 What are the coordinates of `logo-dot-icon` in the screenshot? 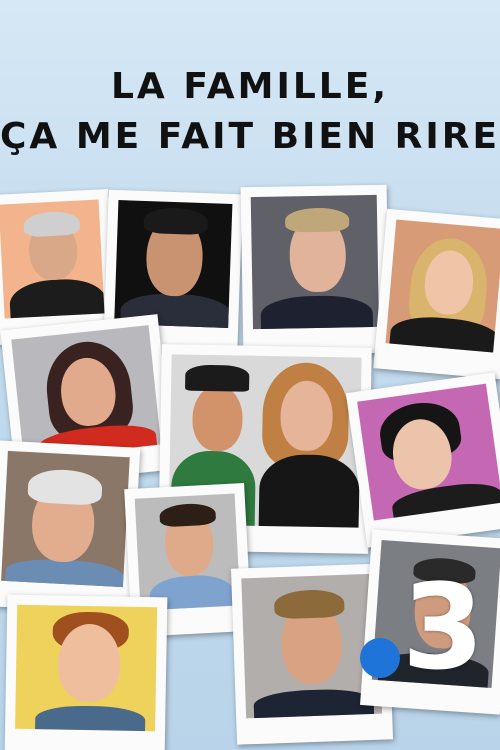 It's located at (380, 658).